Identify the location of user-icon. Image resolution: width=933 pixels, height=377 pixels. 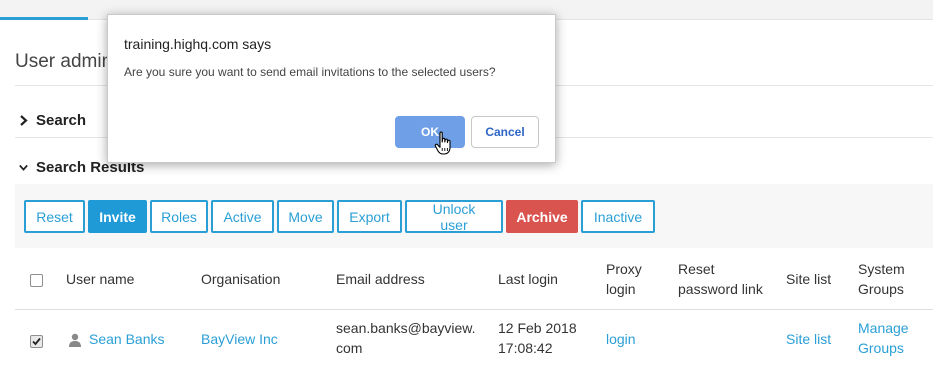
(75, 340).